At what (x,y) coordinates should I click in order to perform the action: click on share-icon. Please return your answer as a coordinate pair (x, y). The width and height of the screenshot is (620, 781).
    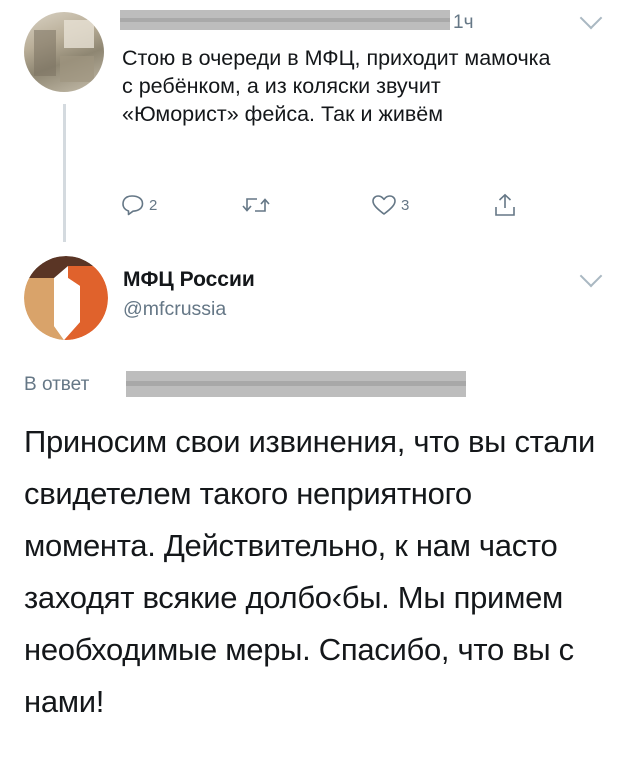
    Looking at the image, I should click on (505, 204).